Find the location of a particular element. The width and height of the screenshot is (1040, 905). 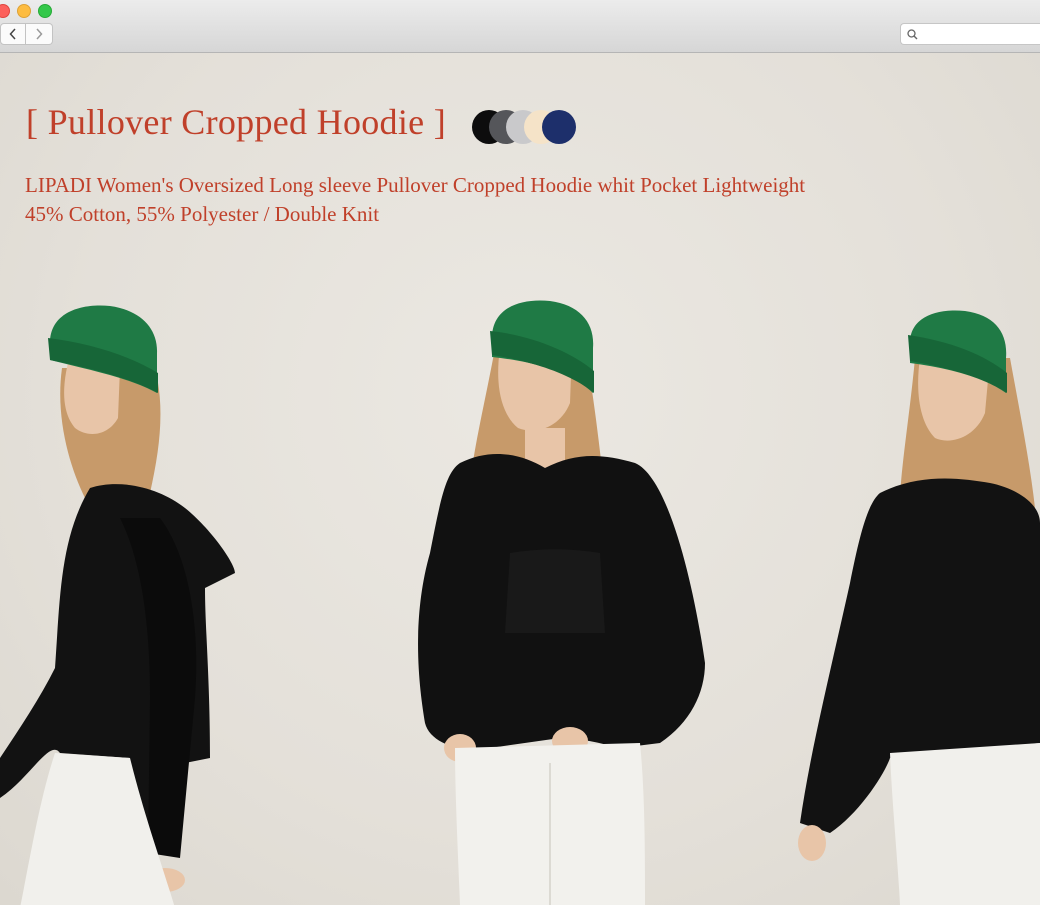

chevron-right-icon is located at coordinates (39, 34).